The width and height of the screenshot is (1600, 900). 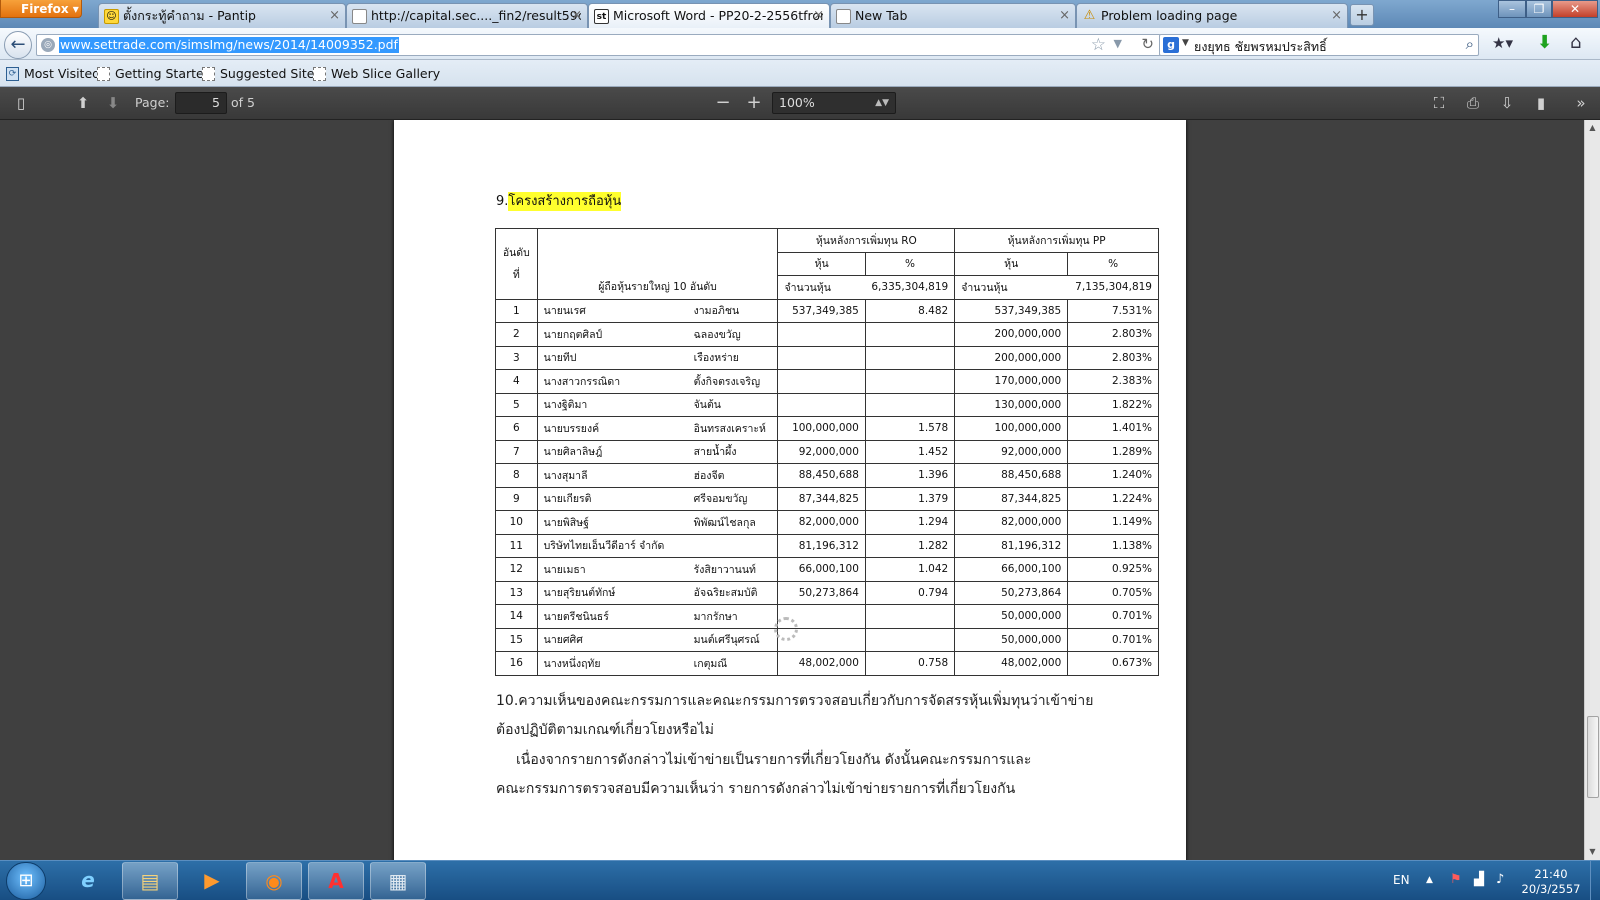 I want to click on bookmark-star-icon: ☆, so click(x=1098, y=45).